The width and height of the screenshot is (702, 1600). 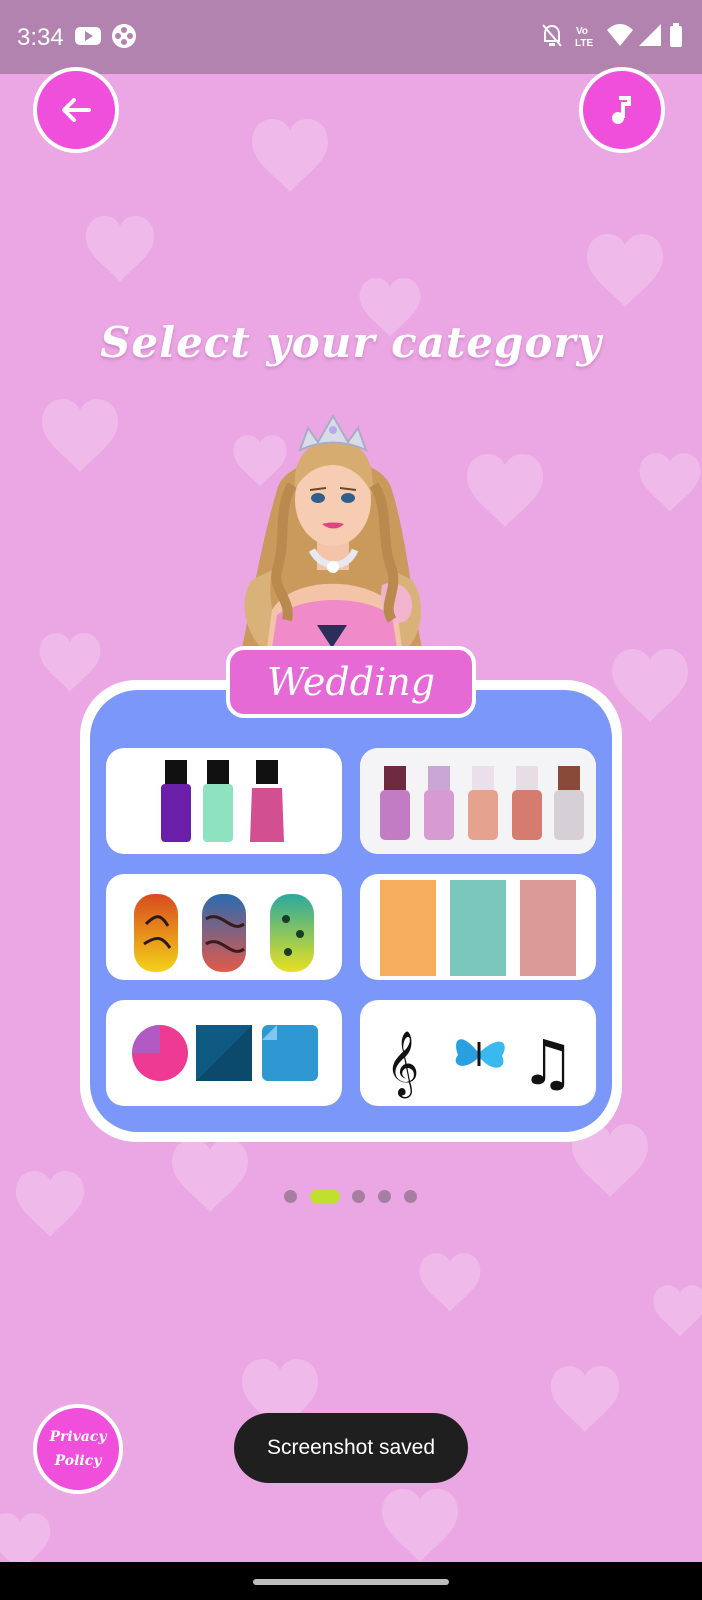 I want to click on navigation-bar, so click(x=351, y=1581).